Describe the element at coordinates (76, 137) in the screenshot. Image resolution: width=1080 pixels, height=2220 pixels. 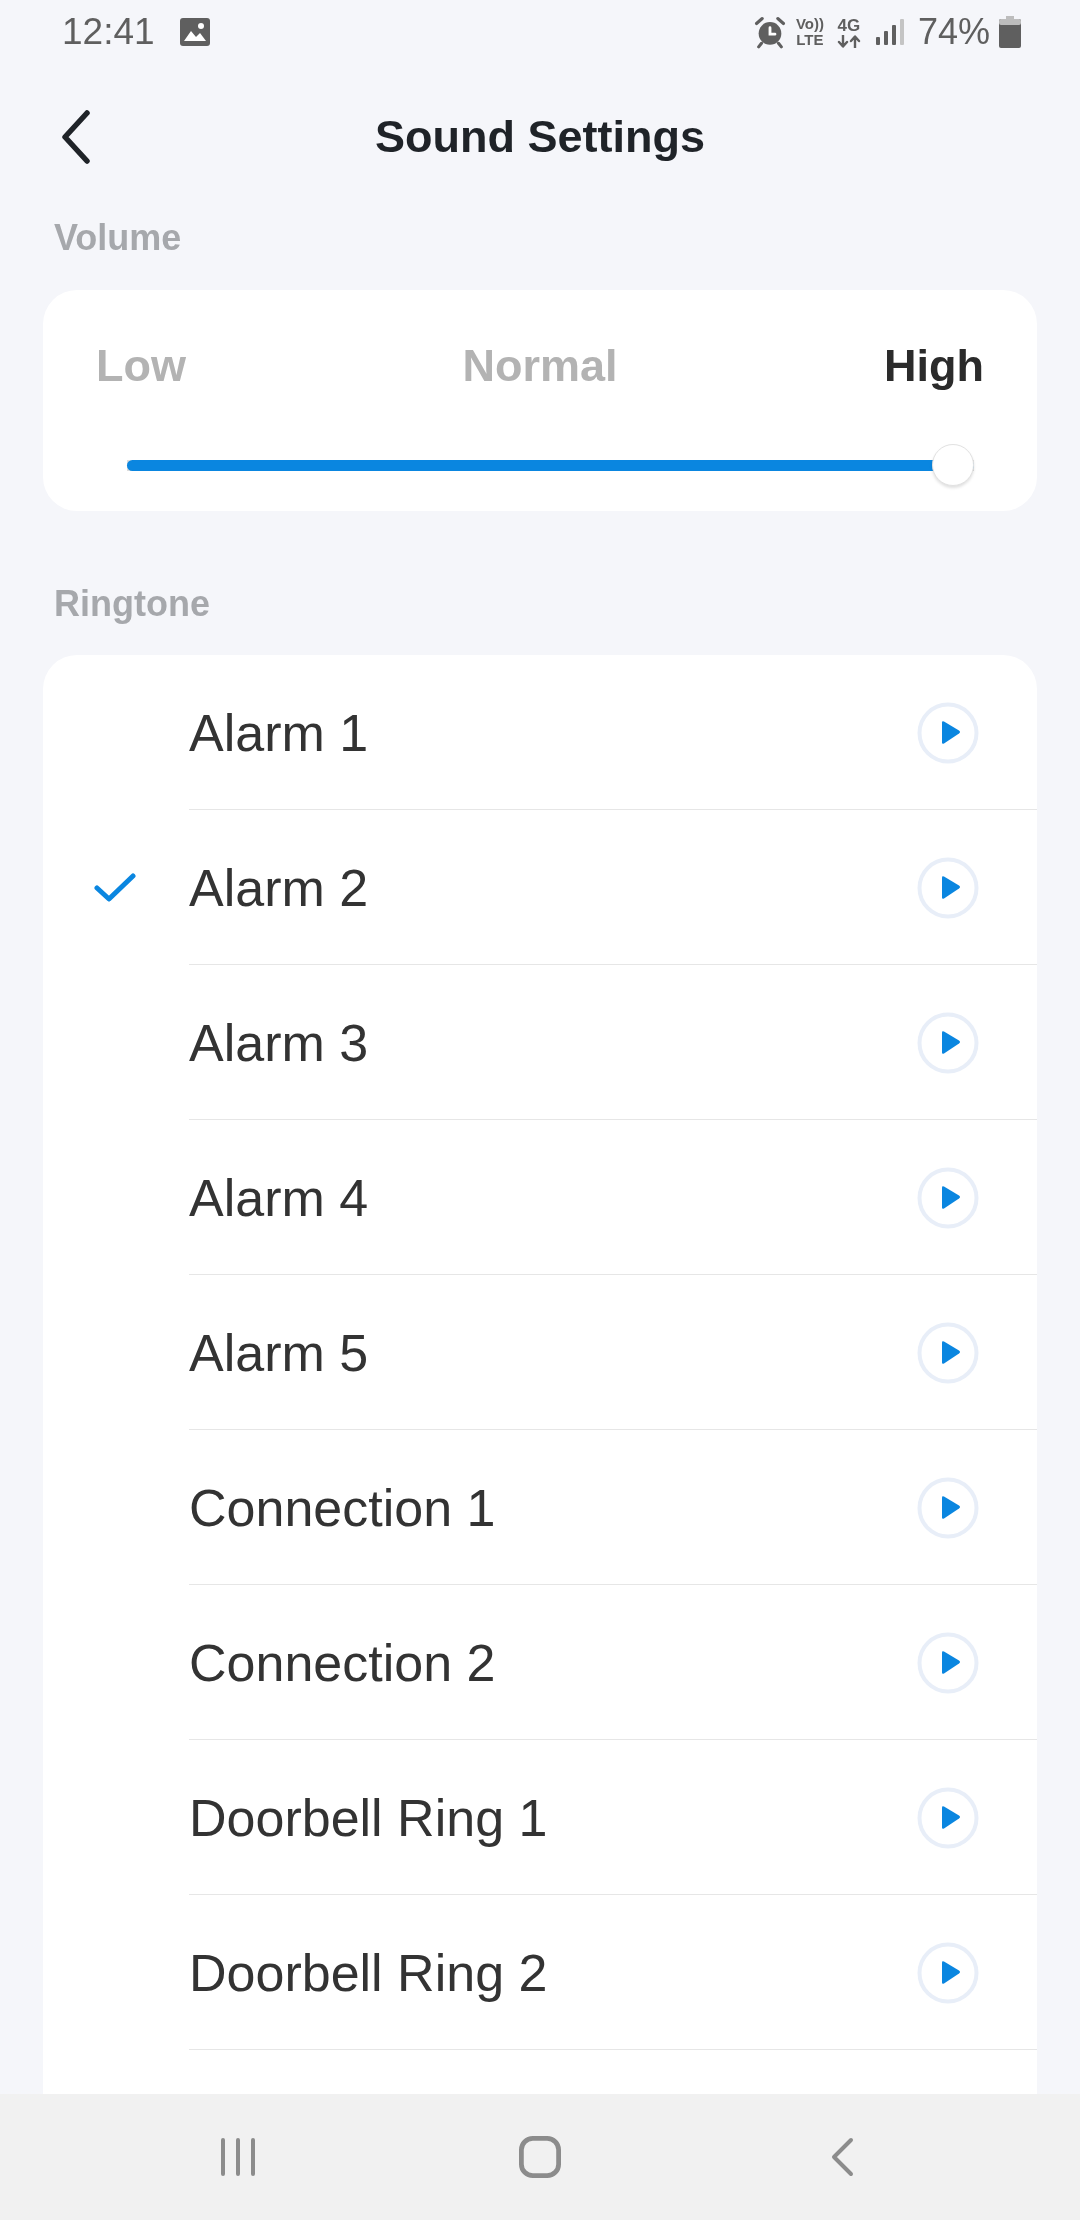
I see `back-icon` at that location.